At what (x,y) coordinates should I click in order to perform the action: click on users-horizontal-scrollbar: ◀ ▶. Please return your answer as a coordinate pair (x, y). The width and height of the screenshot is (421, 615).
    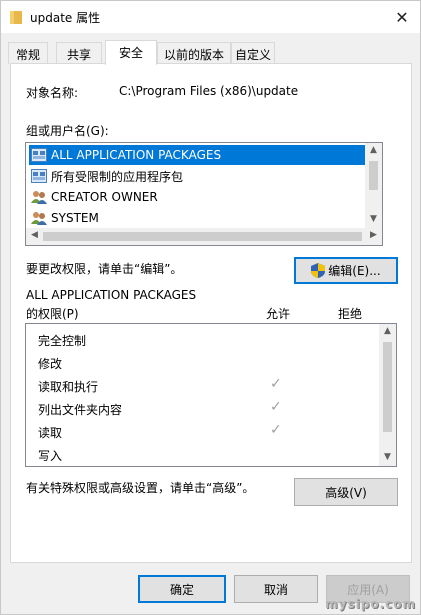
    Looking at the image, I should click on (204, 236).